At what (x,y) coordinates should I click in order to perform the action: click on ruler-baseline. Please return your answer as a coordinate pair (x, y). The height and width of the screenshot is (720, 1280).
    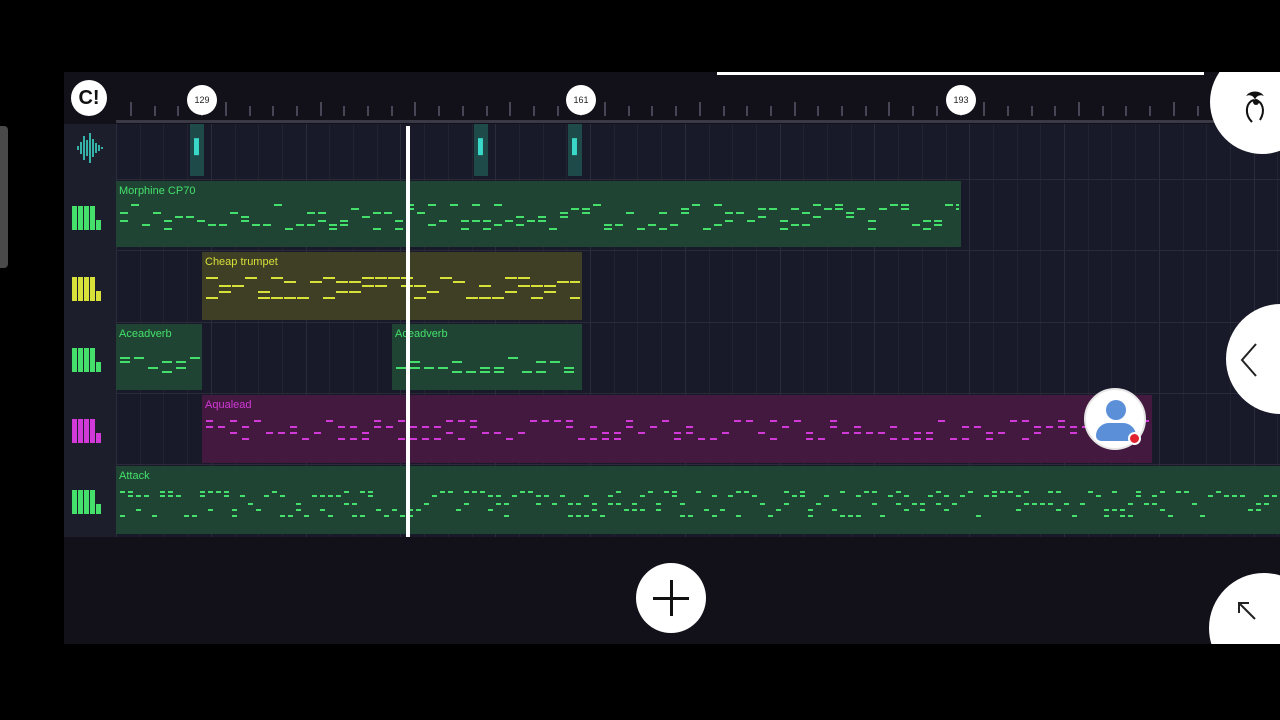
    Looking at the image, I should click on (698, 121).